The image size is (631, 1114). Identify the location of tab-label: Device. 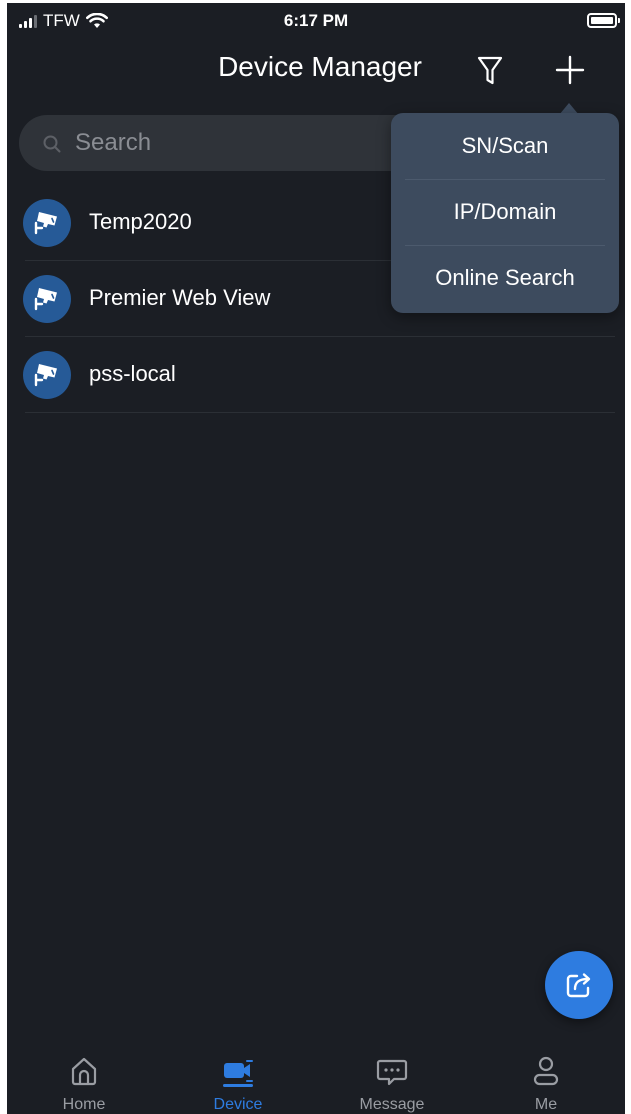
(238, 1104).